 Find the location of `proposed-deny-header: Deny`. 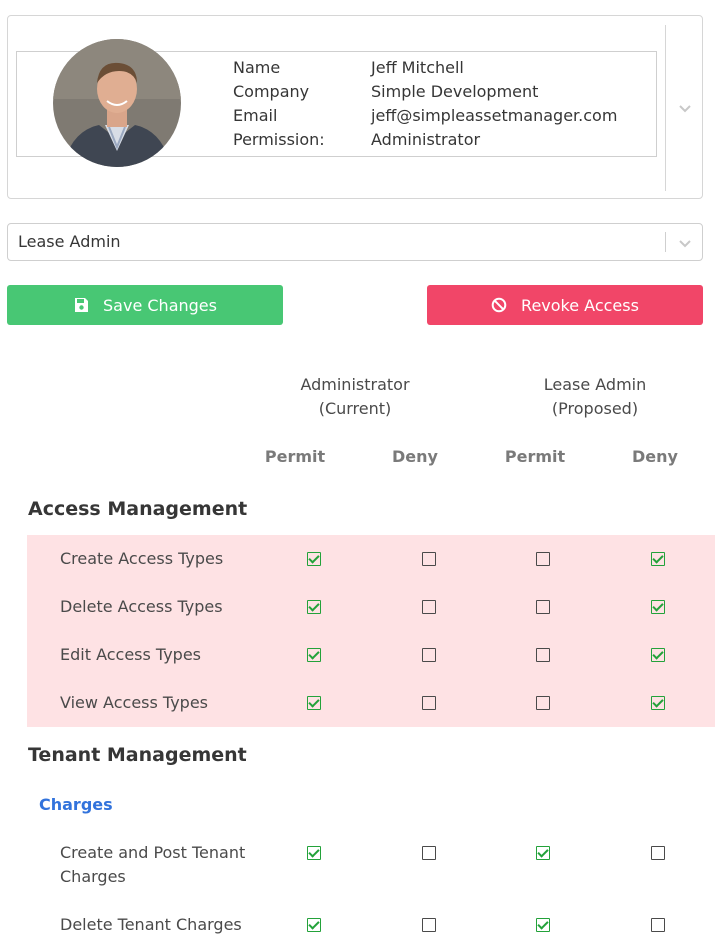

proposed-deny-header: Deny is located at coordinates (655, 456).